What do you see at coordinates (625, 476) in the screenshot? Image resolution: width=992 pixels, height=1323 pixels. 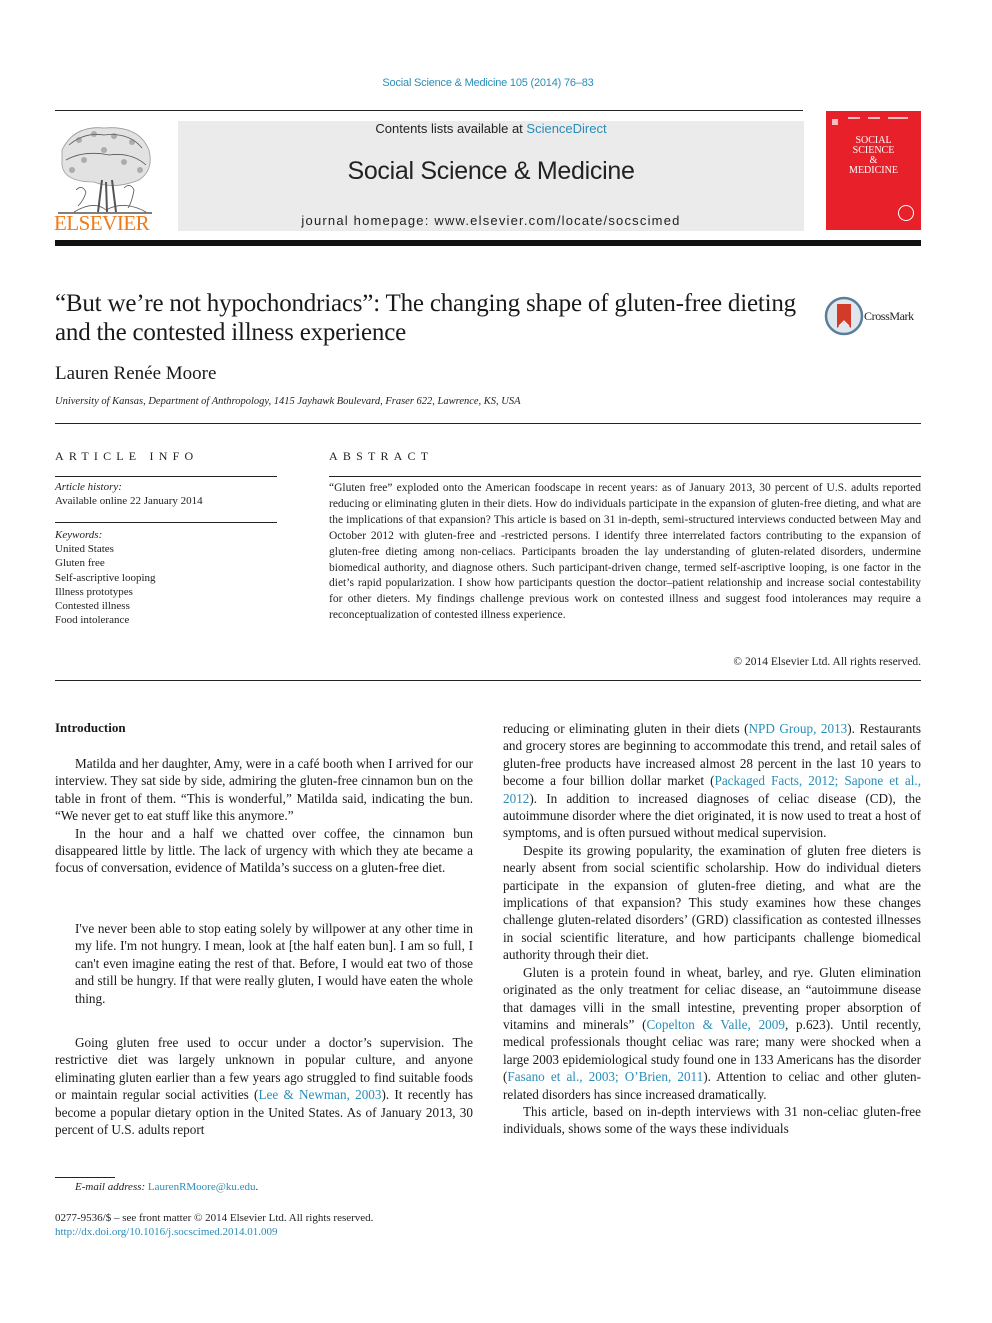 I see `abstract-rule` at bounding box center [625, 476].